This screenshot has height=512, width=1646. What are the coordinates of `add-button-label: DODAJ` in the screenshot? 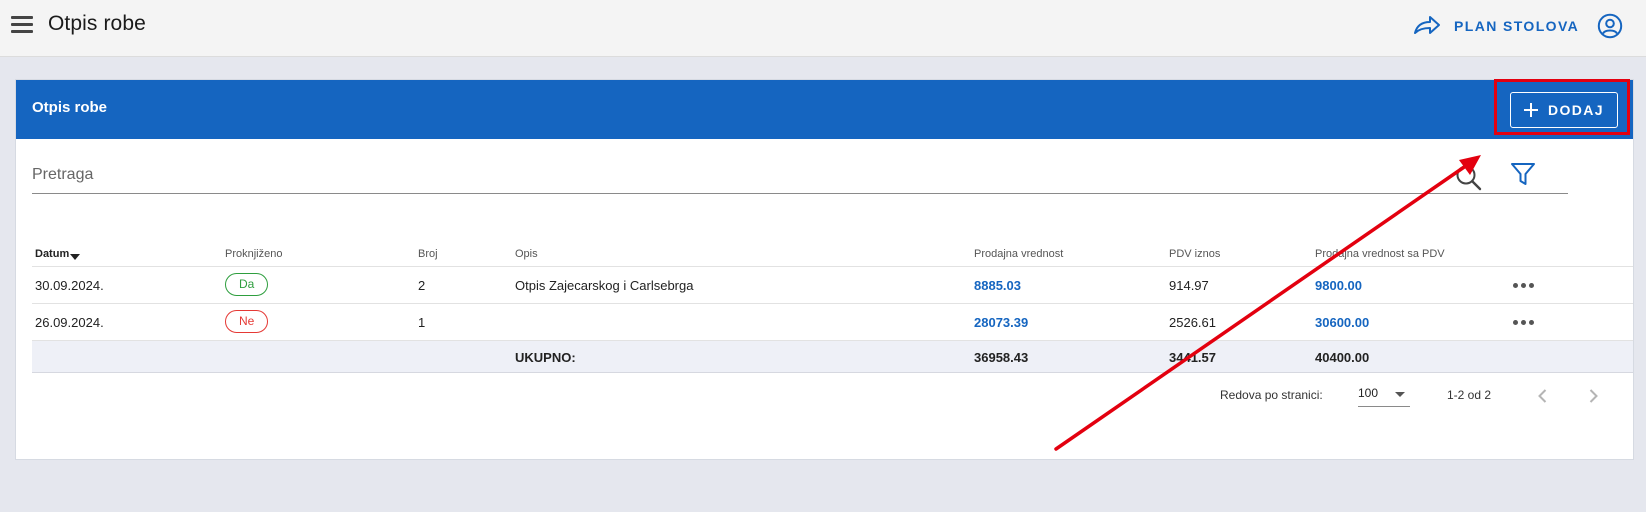 It's located at (1575, 110).